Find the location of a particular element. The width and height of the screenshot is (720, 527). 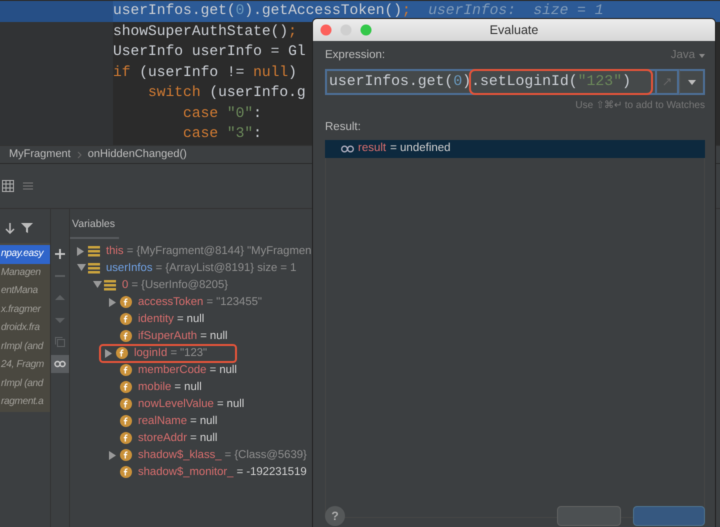

variable-entry: mobile = null is located at coordinates (170, 387).